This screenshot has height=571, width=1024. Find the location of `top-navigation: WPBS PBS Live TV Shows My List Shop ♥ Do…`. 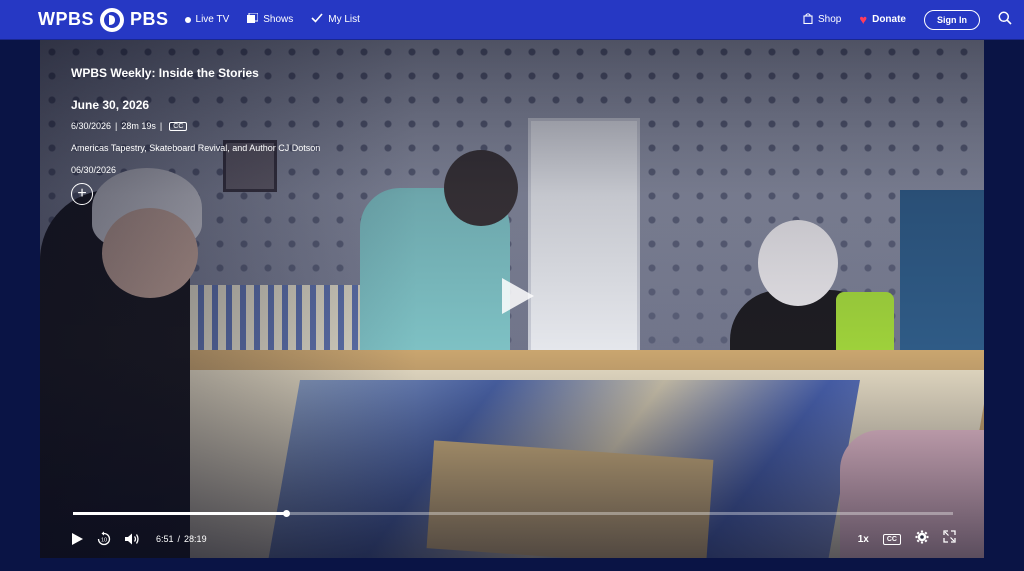

top-navigation: WPBS PBS Live TV Shows My List Shop ♥ Do… is located at coordinates (512, 20).